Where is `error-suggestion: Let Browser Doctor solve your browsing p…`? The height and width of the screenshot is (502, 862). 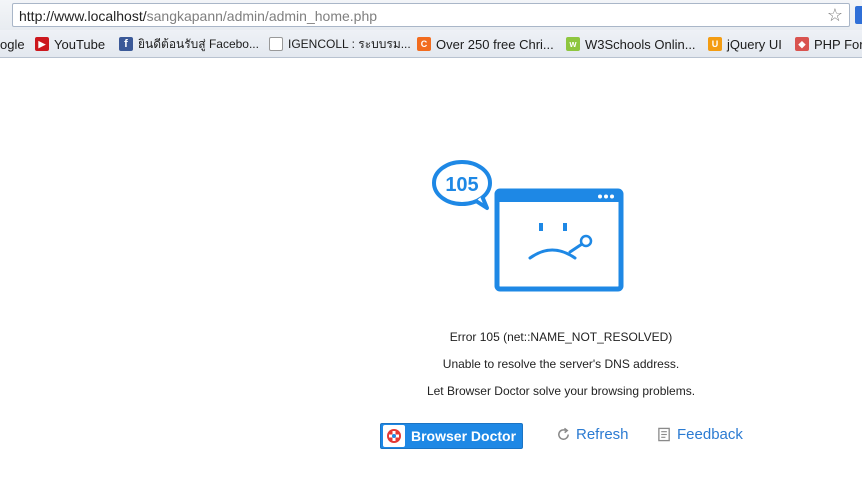 error-suggestion: Let Browser Doctor solve your browsing p… is located at coordinates (561, 391).